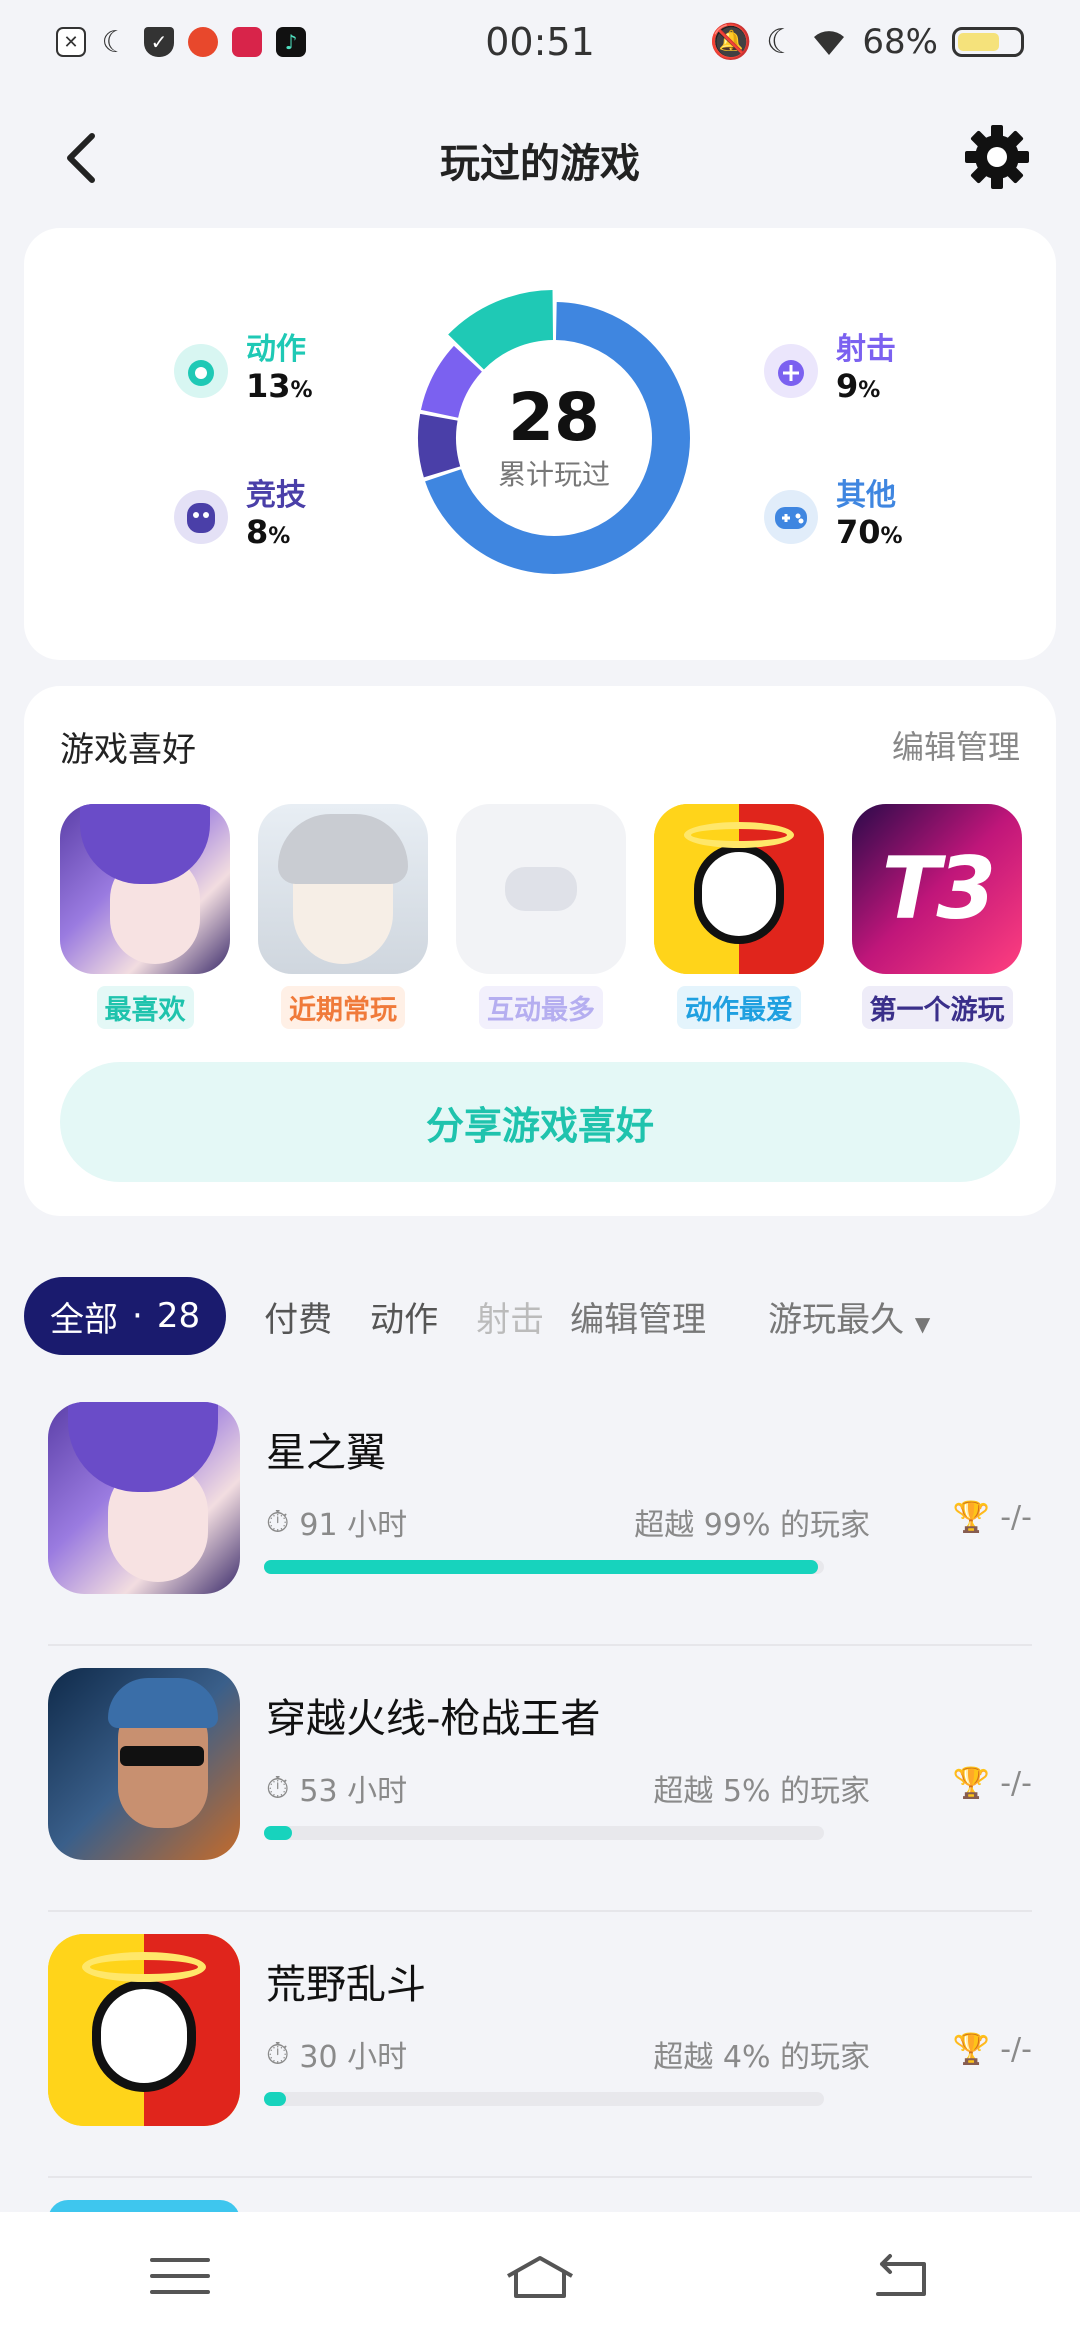 The width and height of the screenshot is (1080, 2340). Describe the element at coordinates (997, 157) in the screenshot. I see `settings-gear-icon` at that location.